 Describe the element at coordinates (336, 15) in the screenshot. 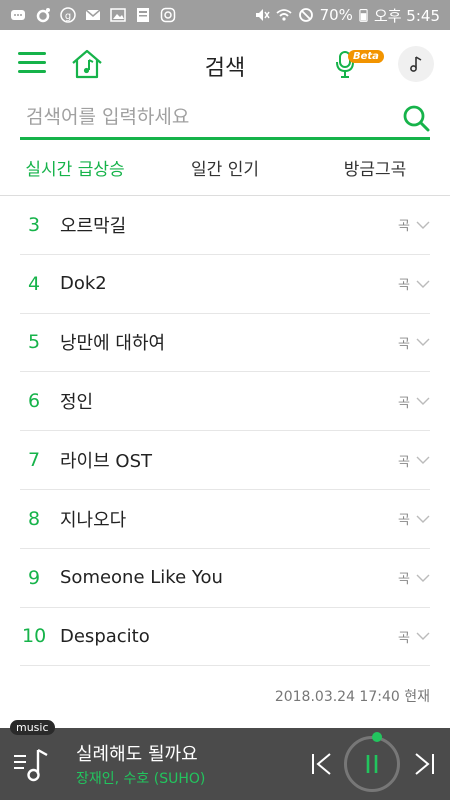

I see `battery-level: 70%` at that location.